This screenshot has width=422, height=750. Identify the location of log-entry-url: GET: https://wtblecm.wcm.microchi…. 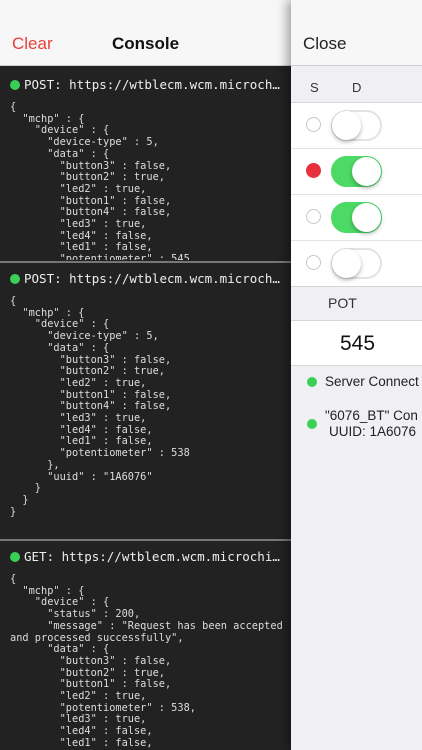
(152, 556).